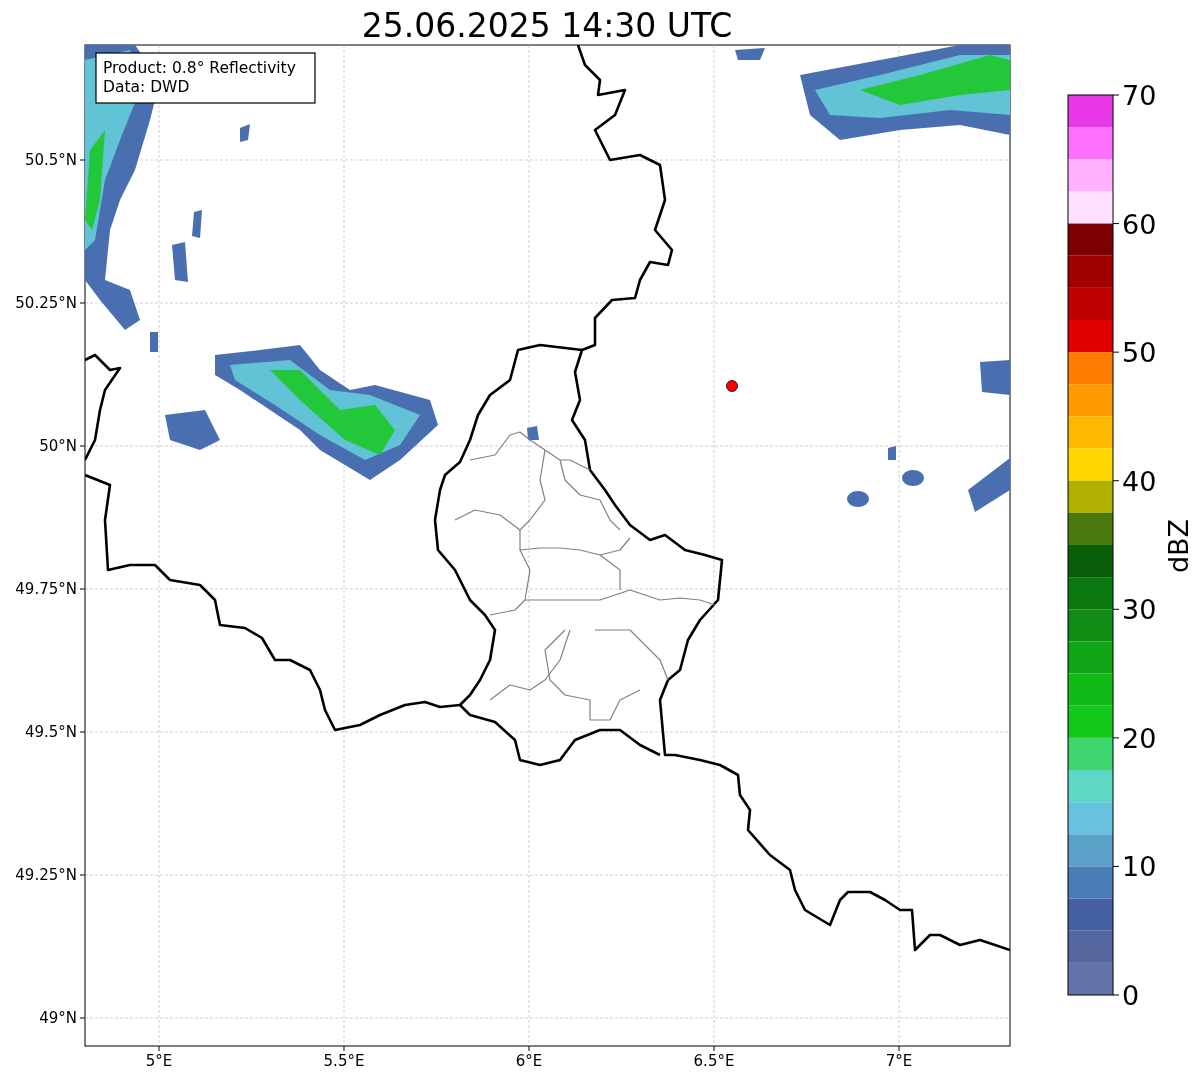  What do you see at coordinates (146, 87) in the screenshot?
I see `info-text: Data: DWD` at bounding box center [146, 87].